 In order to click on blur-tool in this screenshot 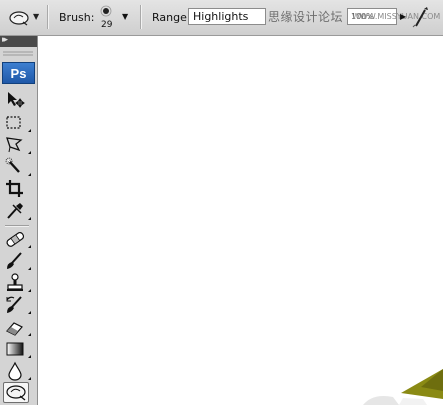, I will do `click(17, 371)`.